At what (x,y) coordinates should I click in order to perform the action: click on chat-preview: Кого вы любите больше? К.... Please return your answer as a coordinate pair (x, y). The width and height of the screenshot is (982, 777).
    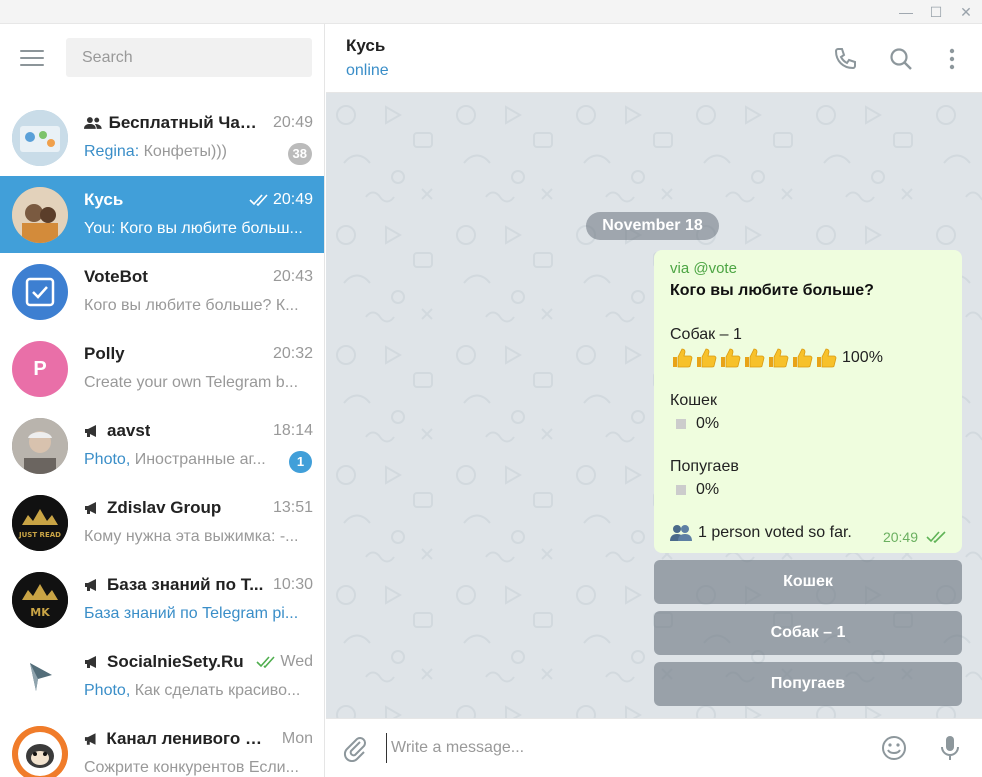
    Looking at the image, I should click on (191, 305).